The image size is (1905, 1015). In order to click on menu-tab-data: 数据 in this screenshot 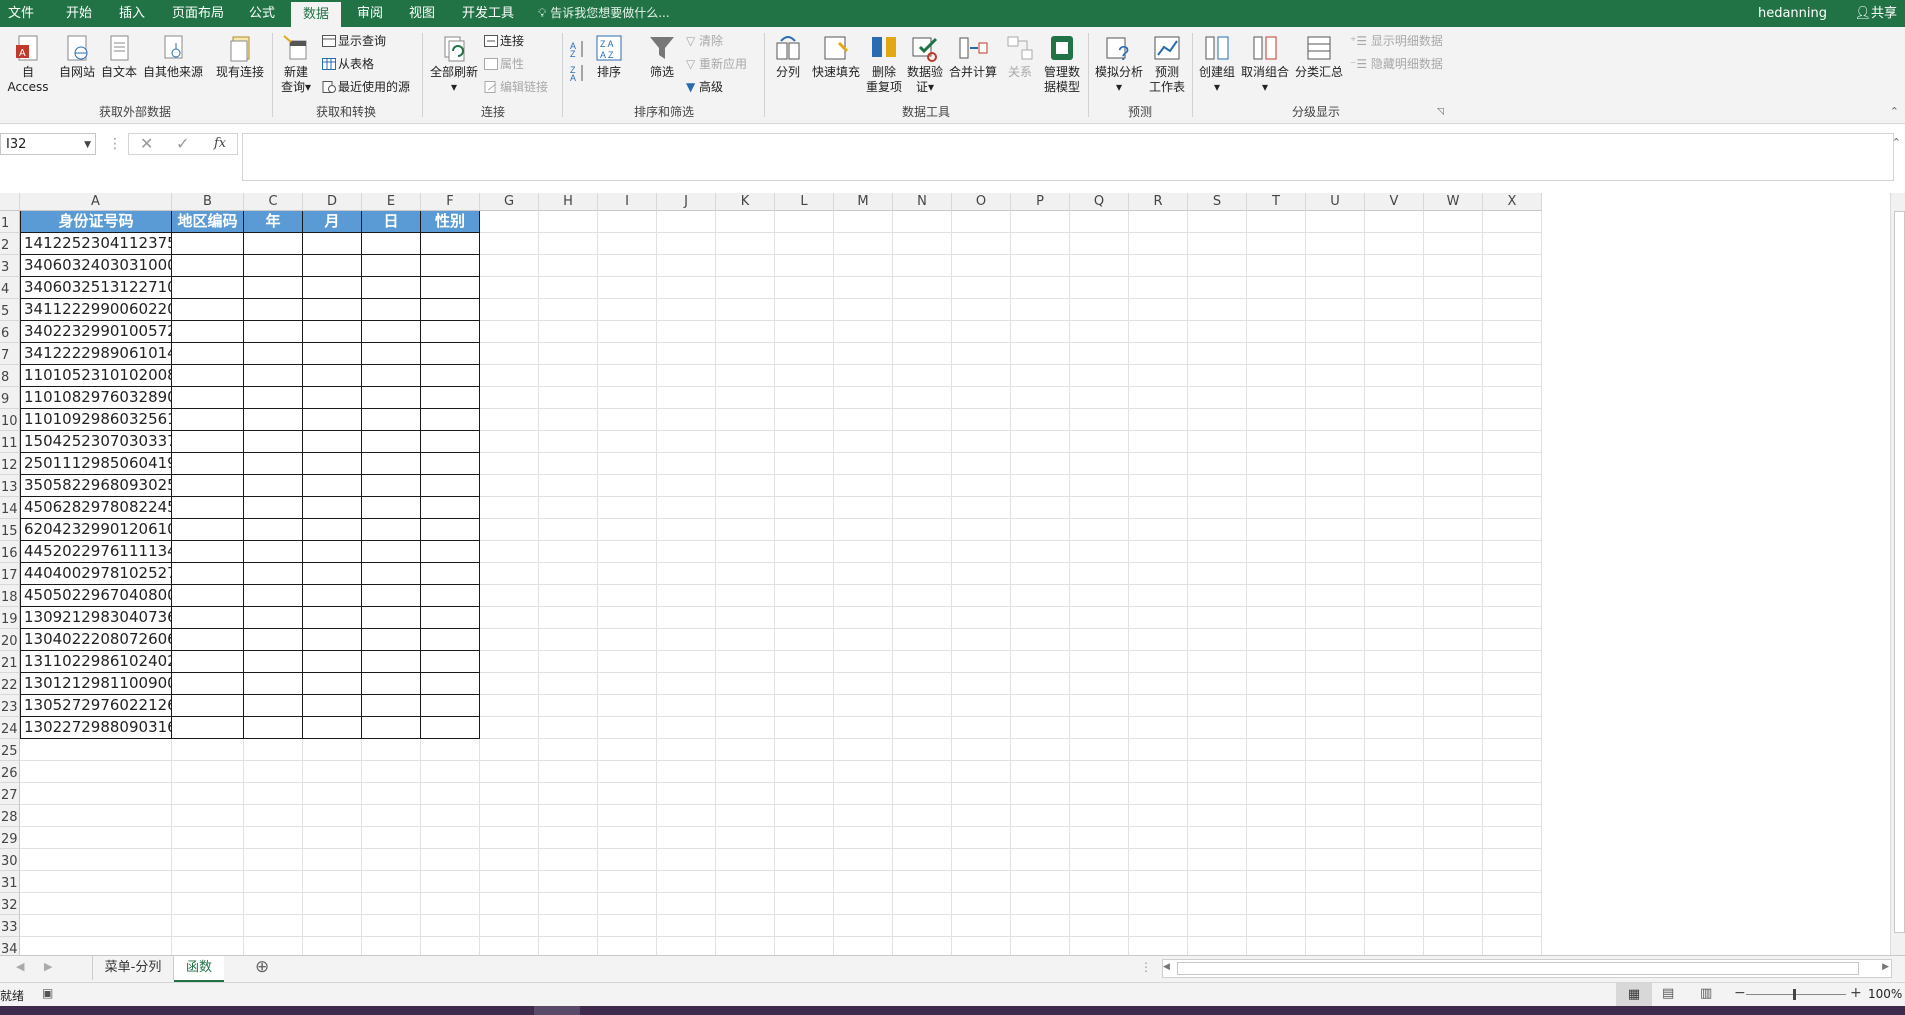, I will do `click(316, 14)`.